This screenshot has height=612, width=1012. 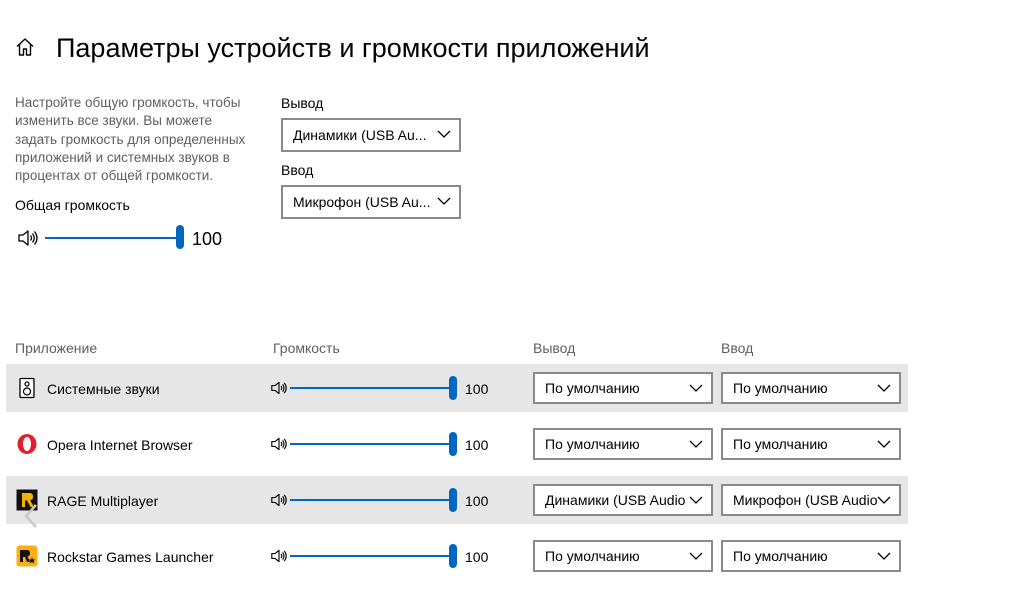 What do you see at coordinates (27, 556) in the screenshot?
I see `rockstar-icon` at bounding box center [27, 556].